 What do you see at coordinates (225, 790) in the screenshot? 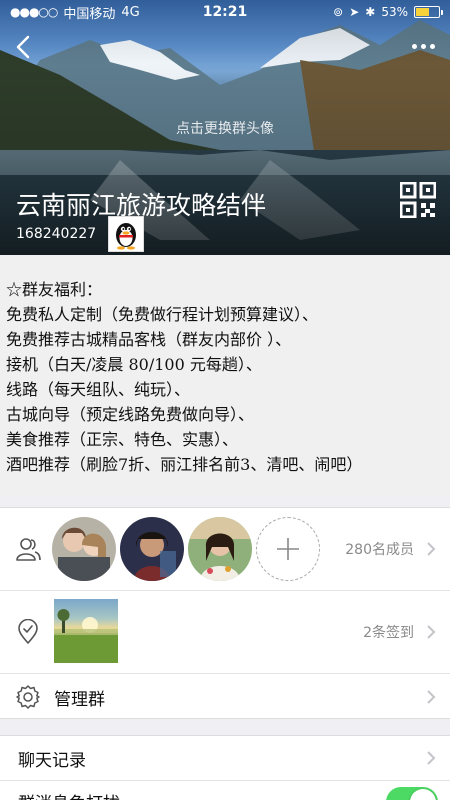
I see `mute-notifications-row: 群消息免打扰` at bounding box center [225, 790].